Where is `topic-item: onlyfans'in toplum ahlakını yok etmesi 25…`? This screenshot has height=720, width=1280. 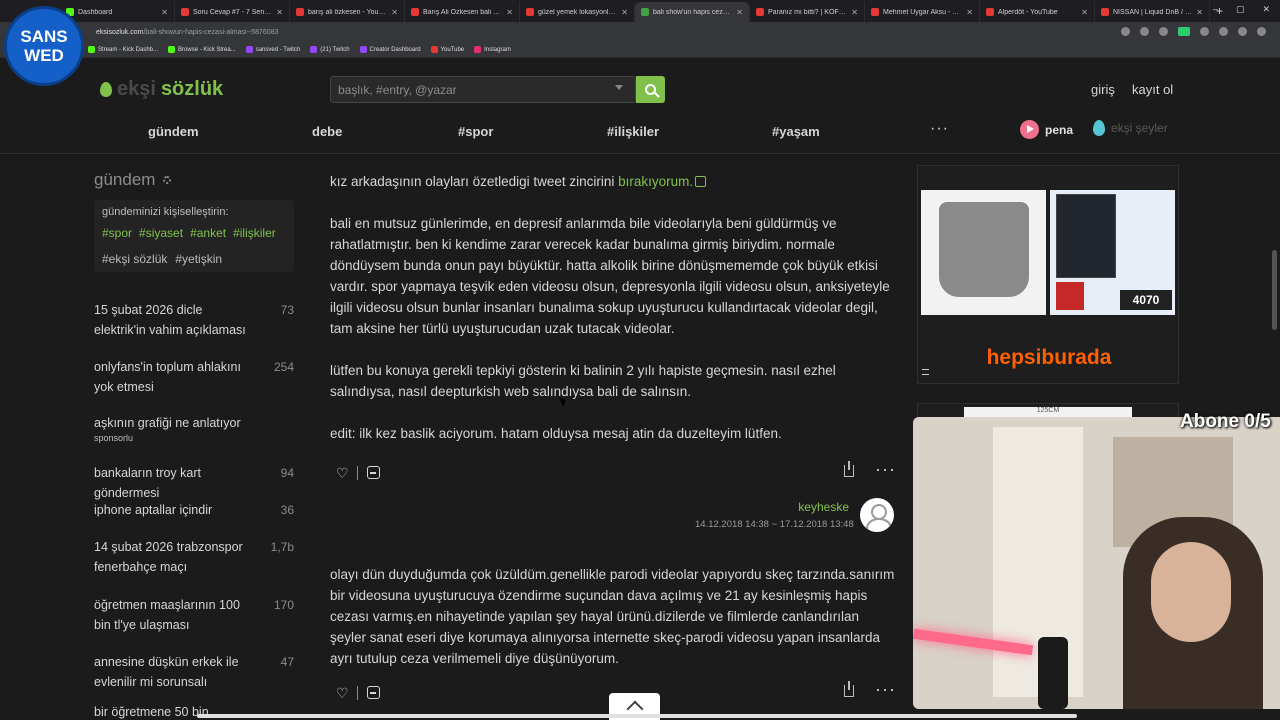
topic-item: onlyfans'in toplum ahlakını yok etmesi 25… is located at coordinates (194, 377).